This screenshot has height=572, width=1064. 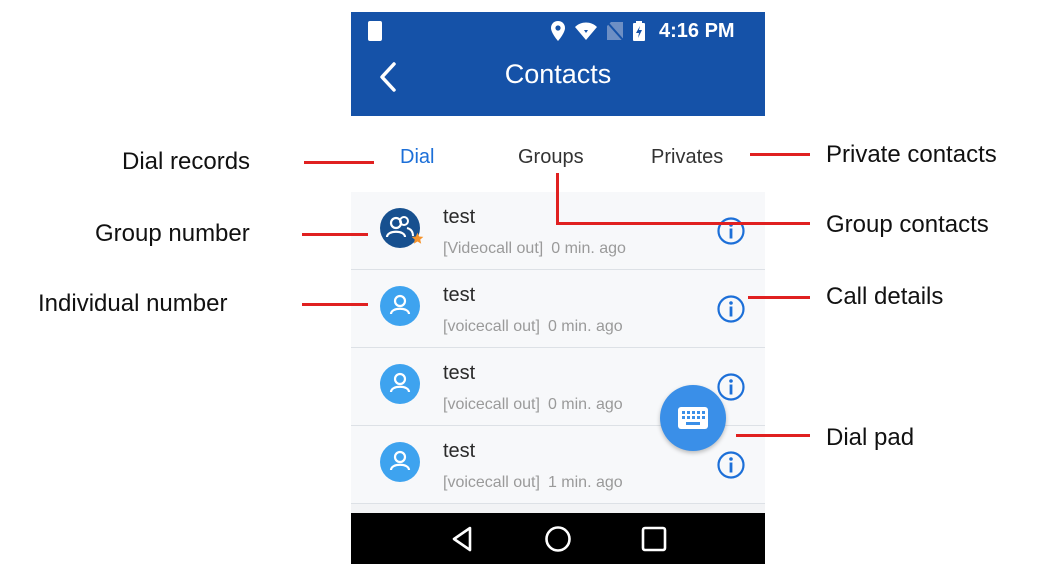 I want to click on page-title: Contacts, so click(x=558, y=74).